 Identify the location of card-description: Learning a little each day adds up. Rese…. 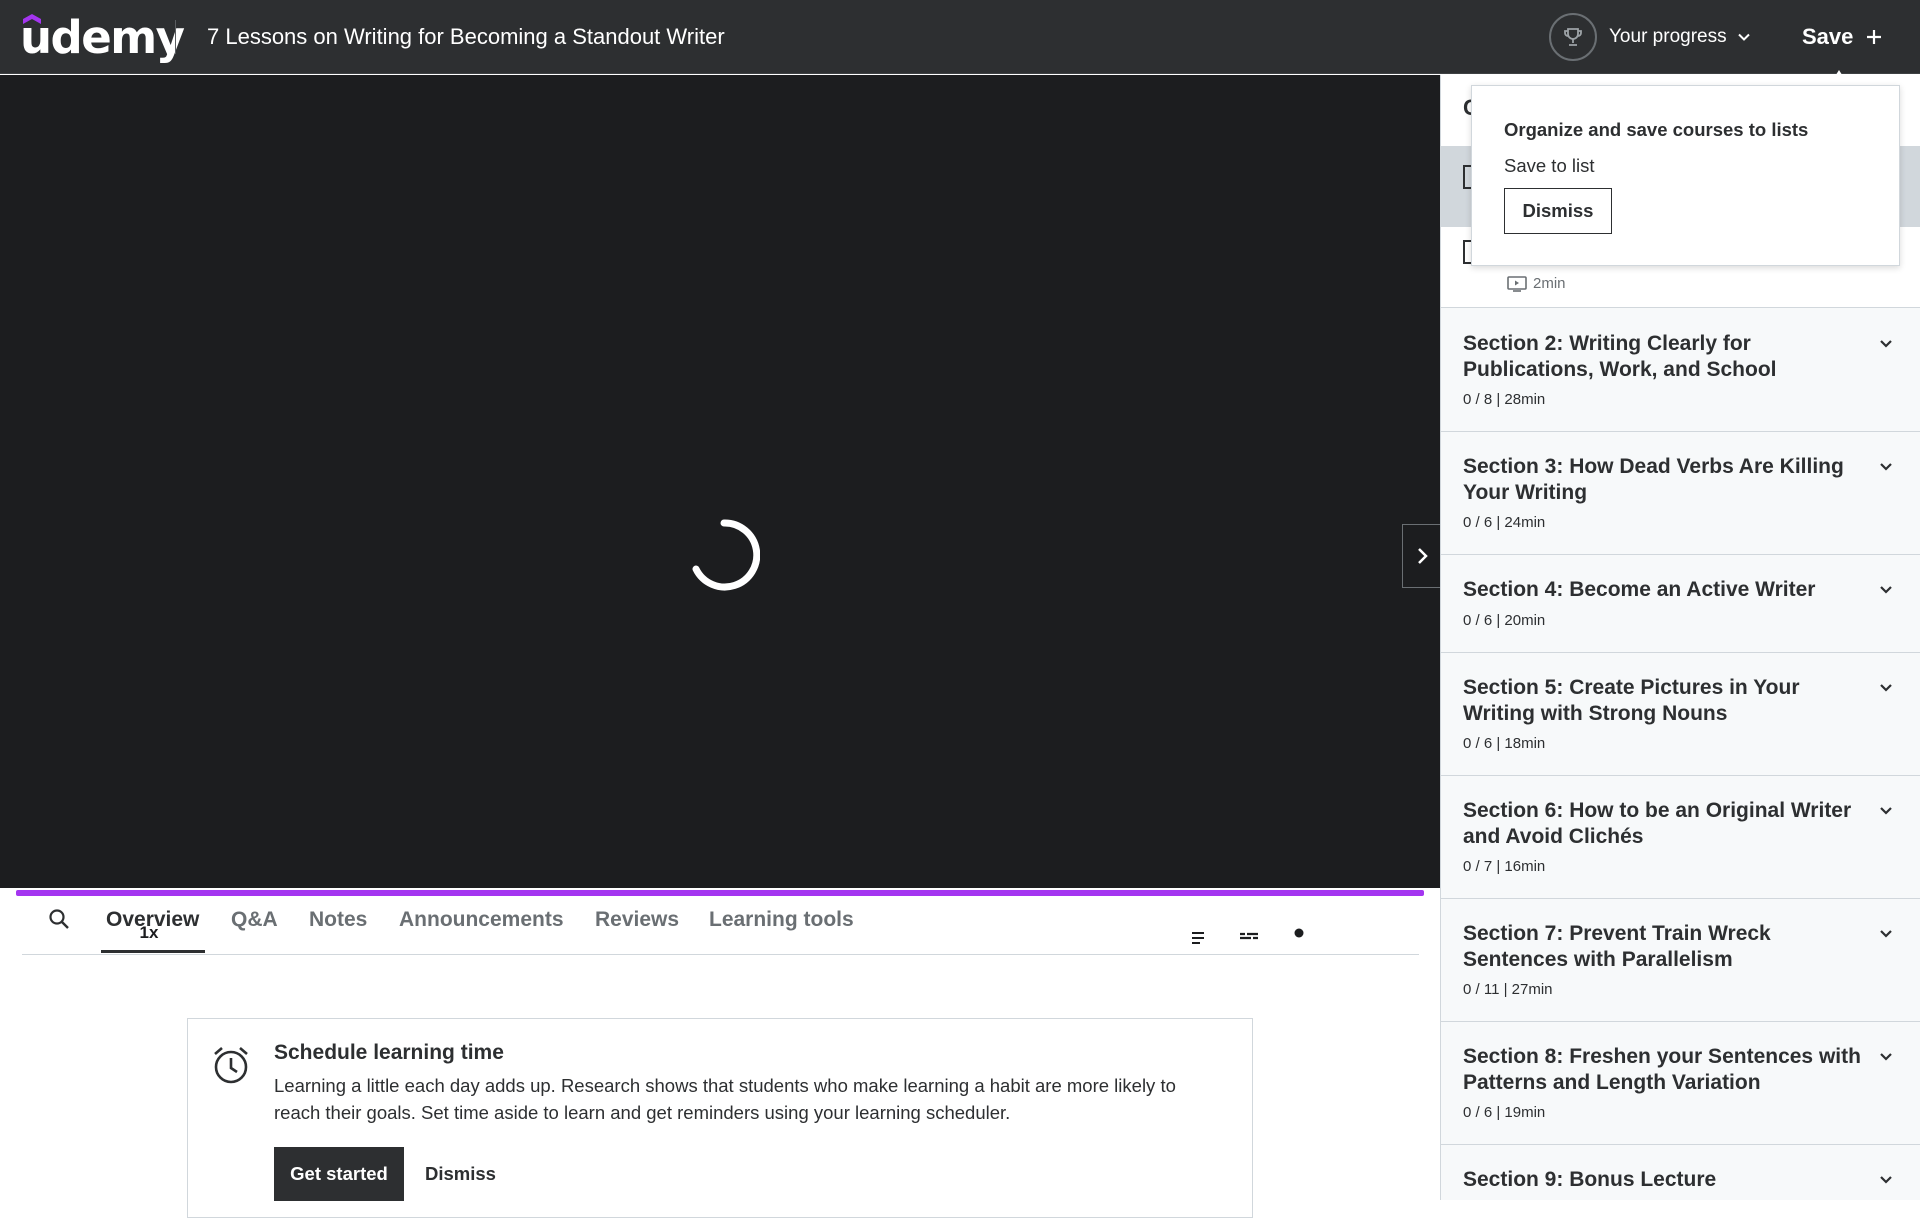
(725, 1099).